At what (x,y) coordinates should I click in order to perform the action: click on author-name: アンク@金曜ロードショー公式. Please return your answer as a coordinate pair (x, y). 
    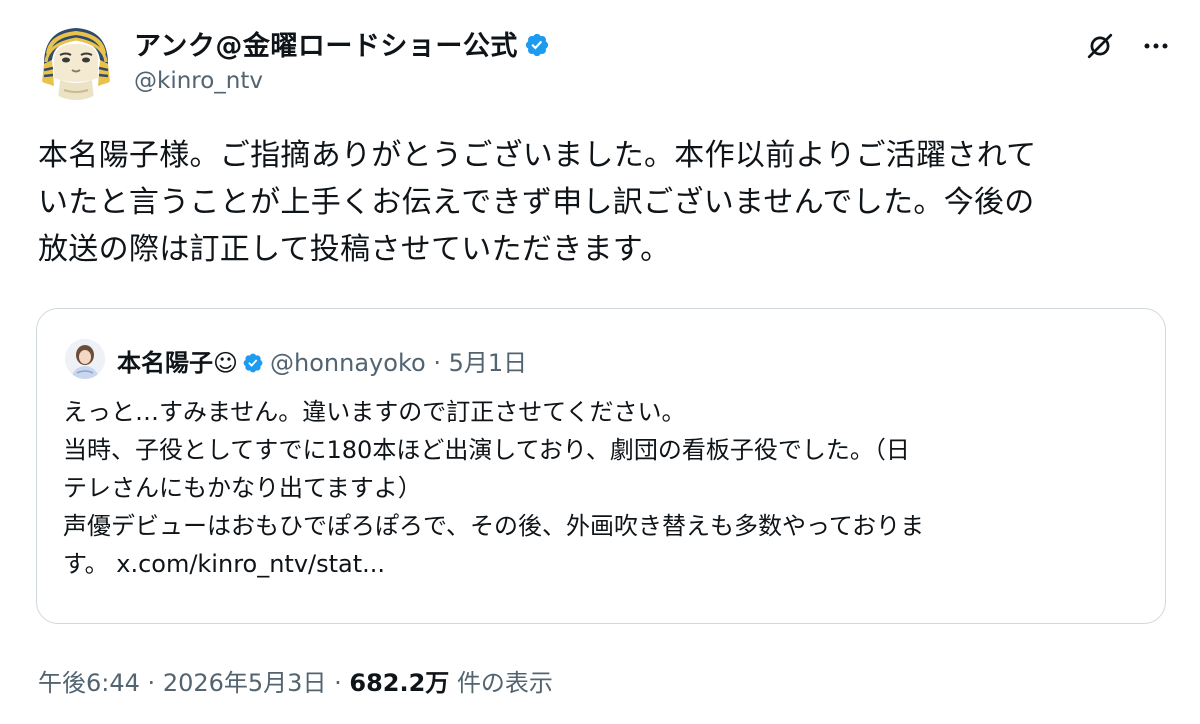
    Looking at the image, I should click on (342, 43).